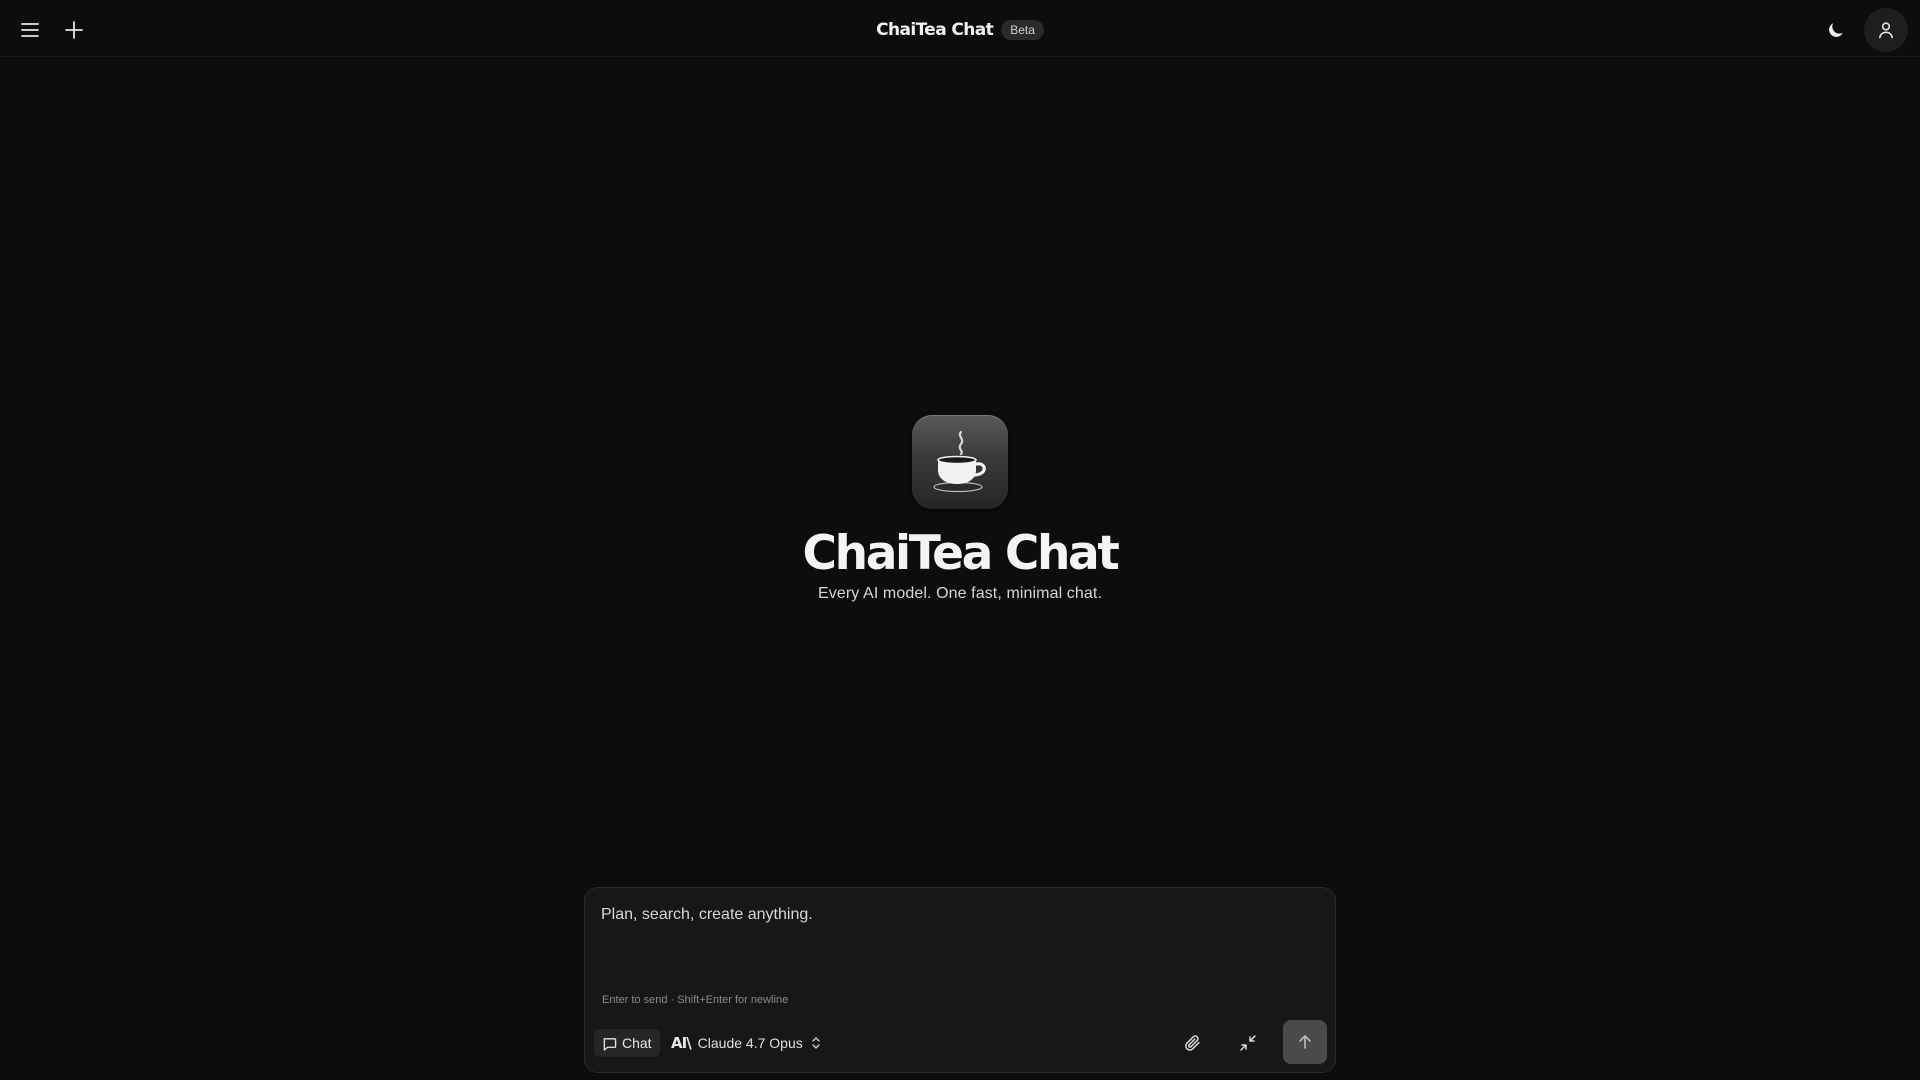 The width and height of the screenshot is (1920, 1080). I want to click on attach-button, so click(1193, 1043).